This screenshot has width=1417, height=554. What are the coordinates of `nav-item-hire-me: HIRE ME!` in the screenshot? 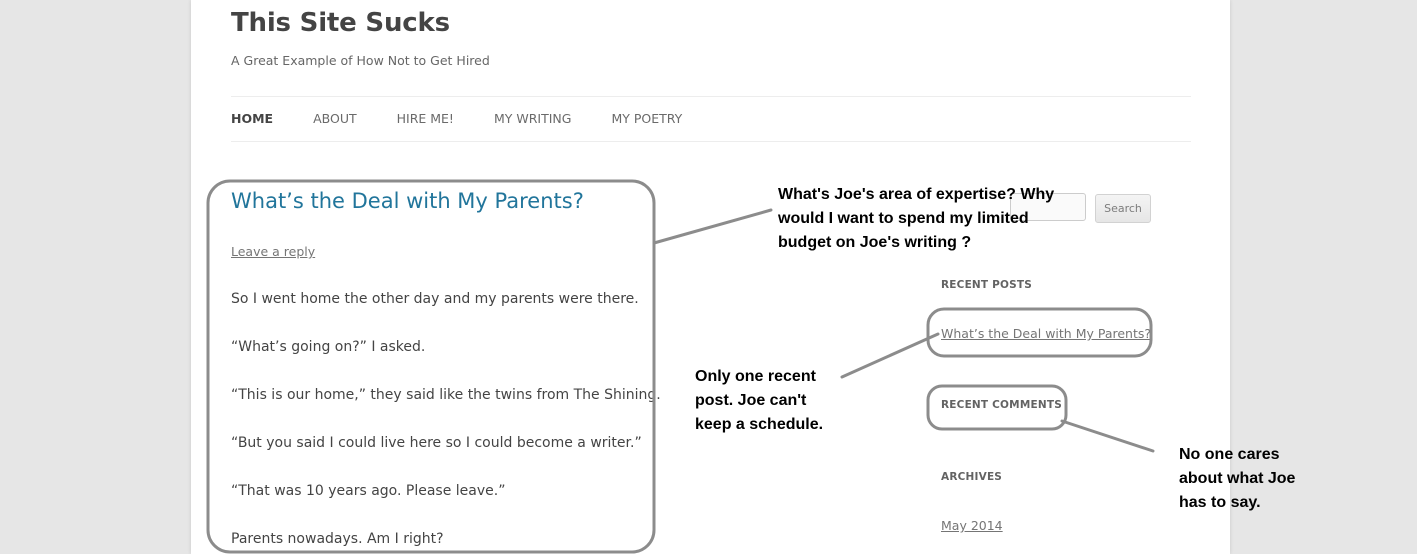 It's located at (425, 118).